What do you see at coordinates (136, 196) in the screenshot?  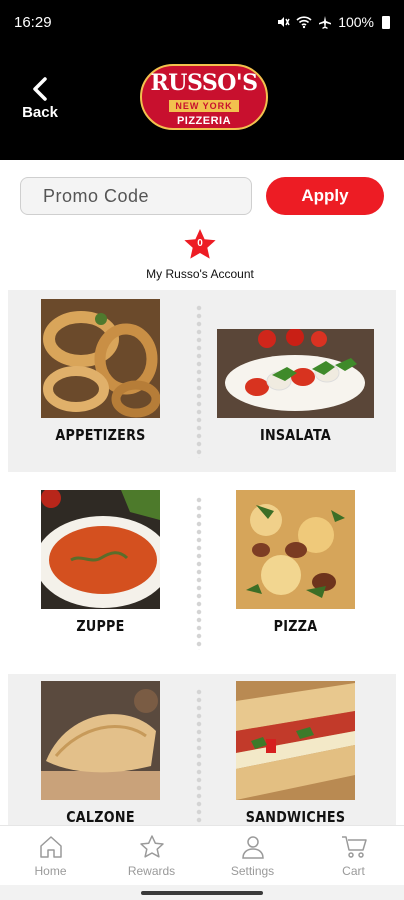 I see `promo-code-input` at bounding box center [136, 196].